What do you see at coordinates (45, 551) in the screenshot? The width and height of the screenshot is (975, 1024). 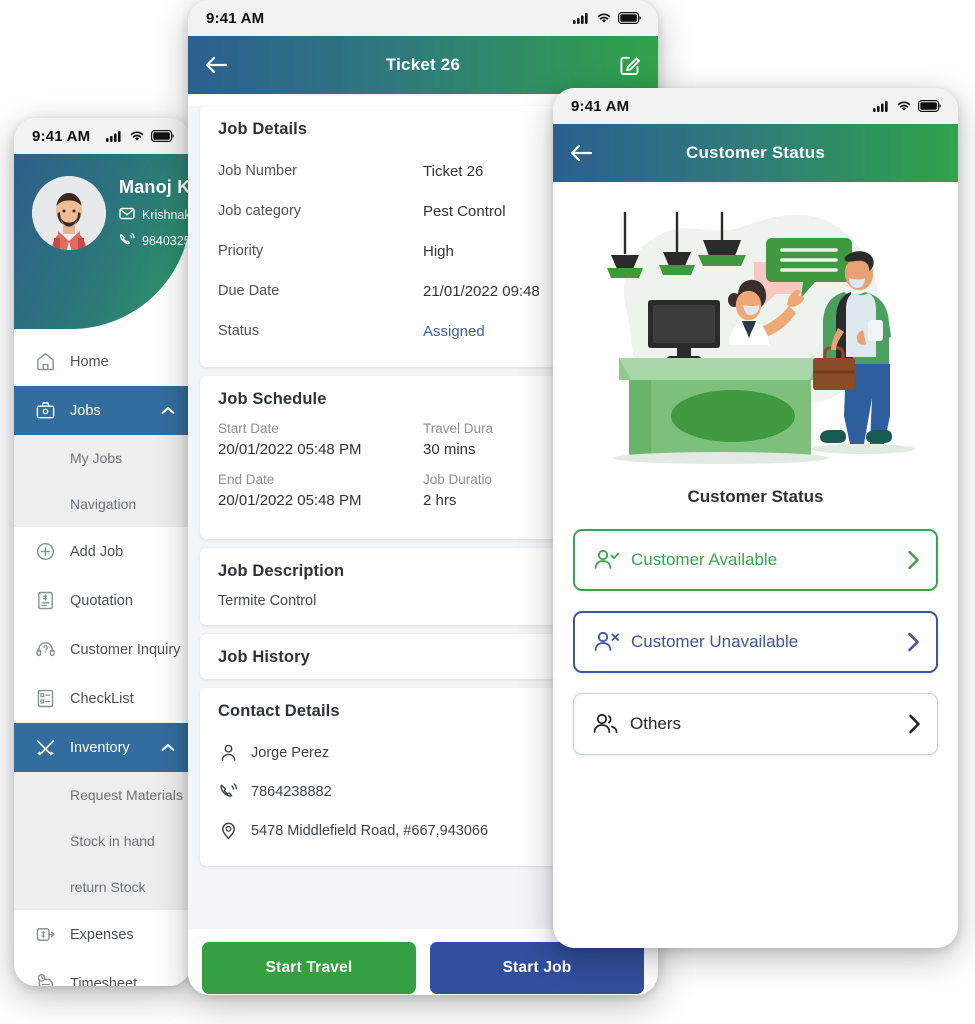 I see `plus-circle-icon` at bounding box center [45, 551].